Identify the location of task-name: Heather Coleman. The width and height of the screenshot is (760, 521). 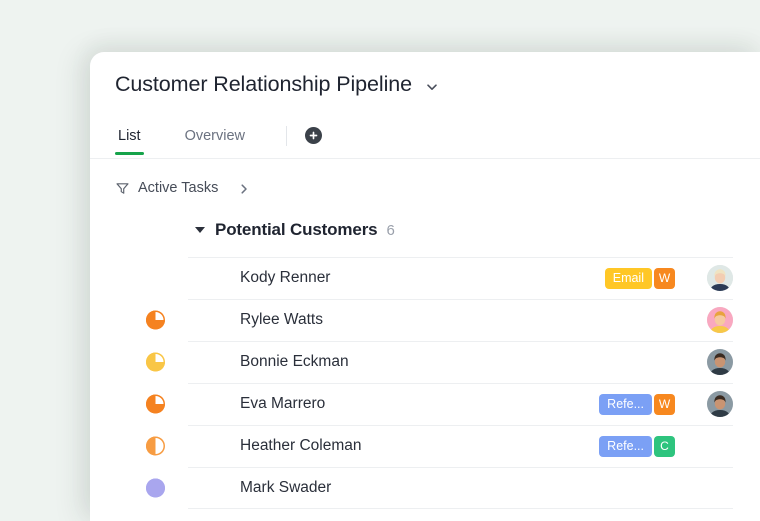
(301, 445).